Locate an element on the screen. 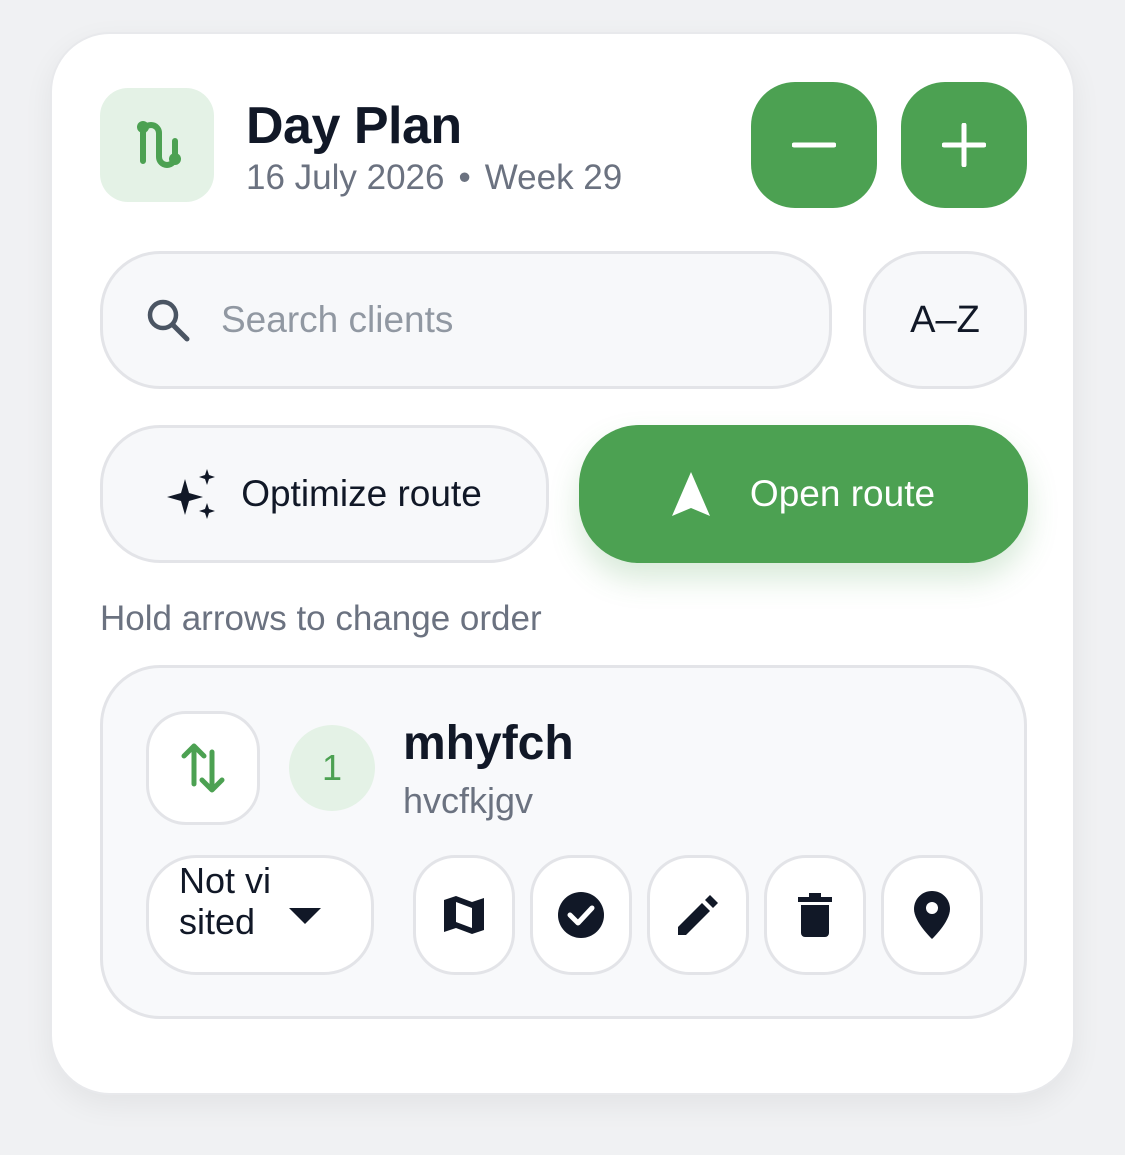 This screenshot has height=1155, width=1125. location-button is located at coordinates (932, 915).